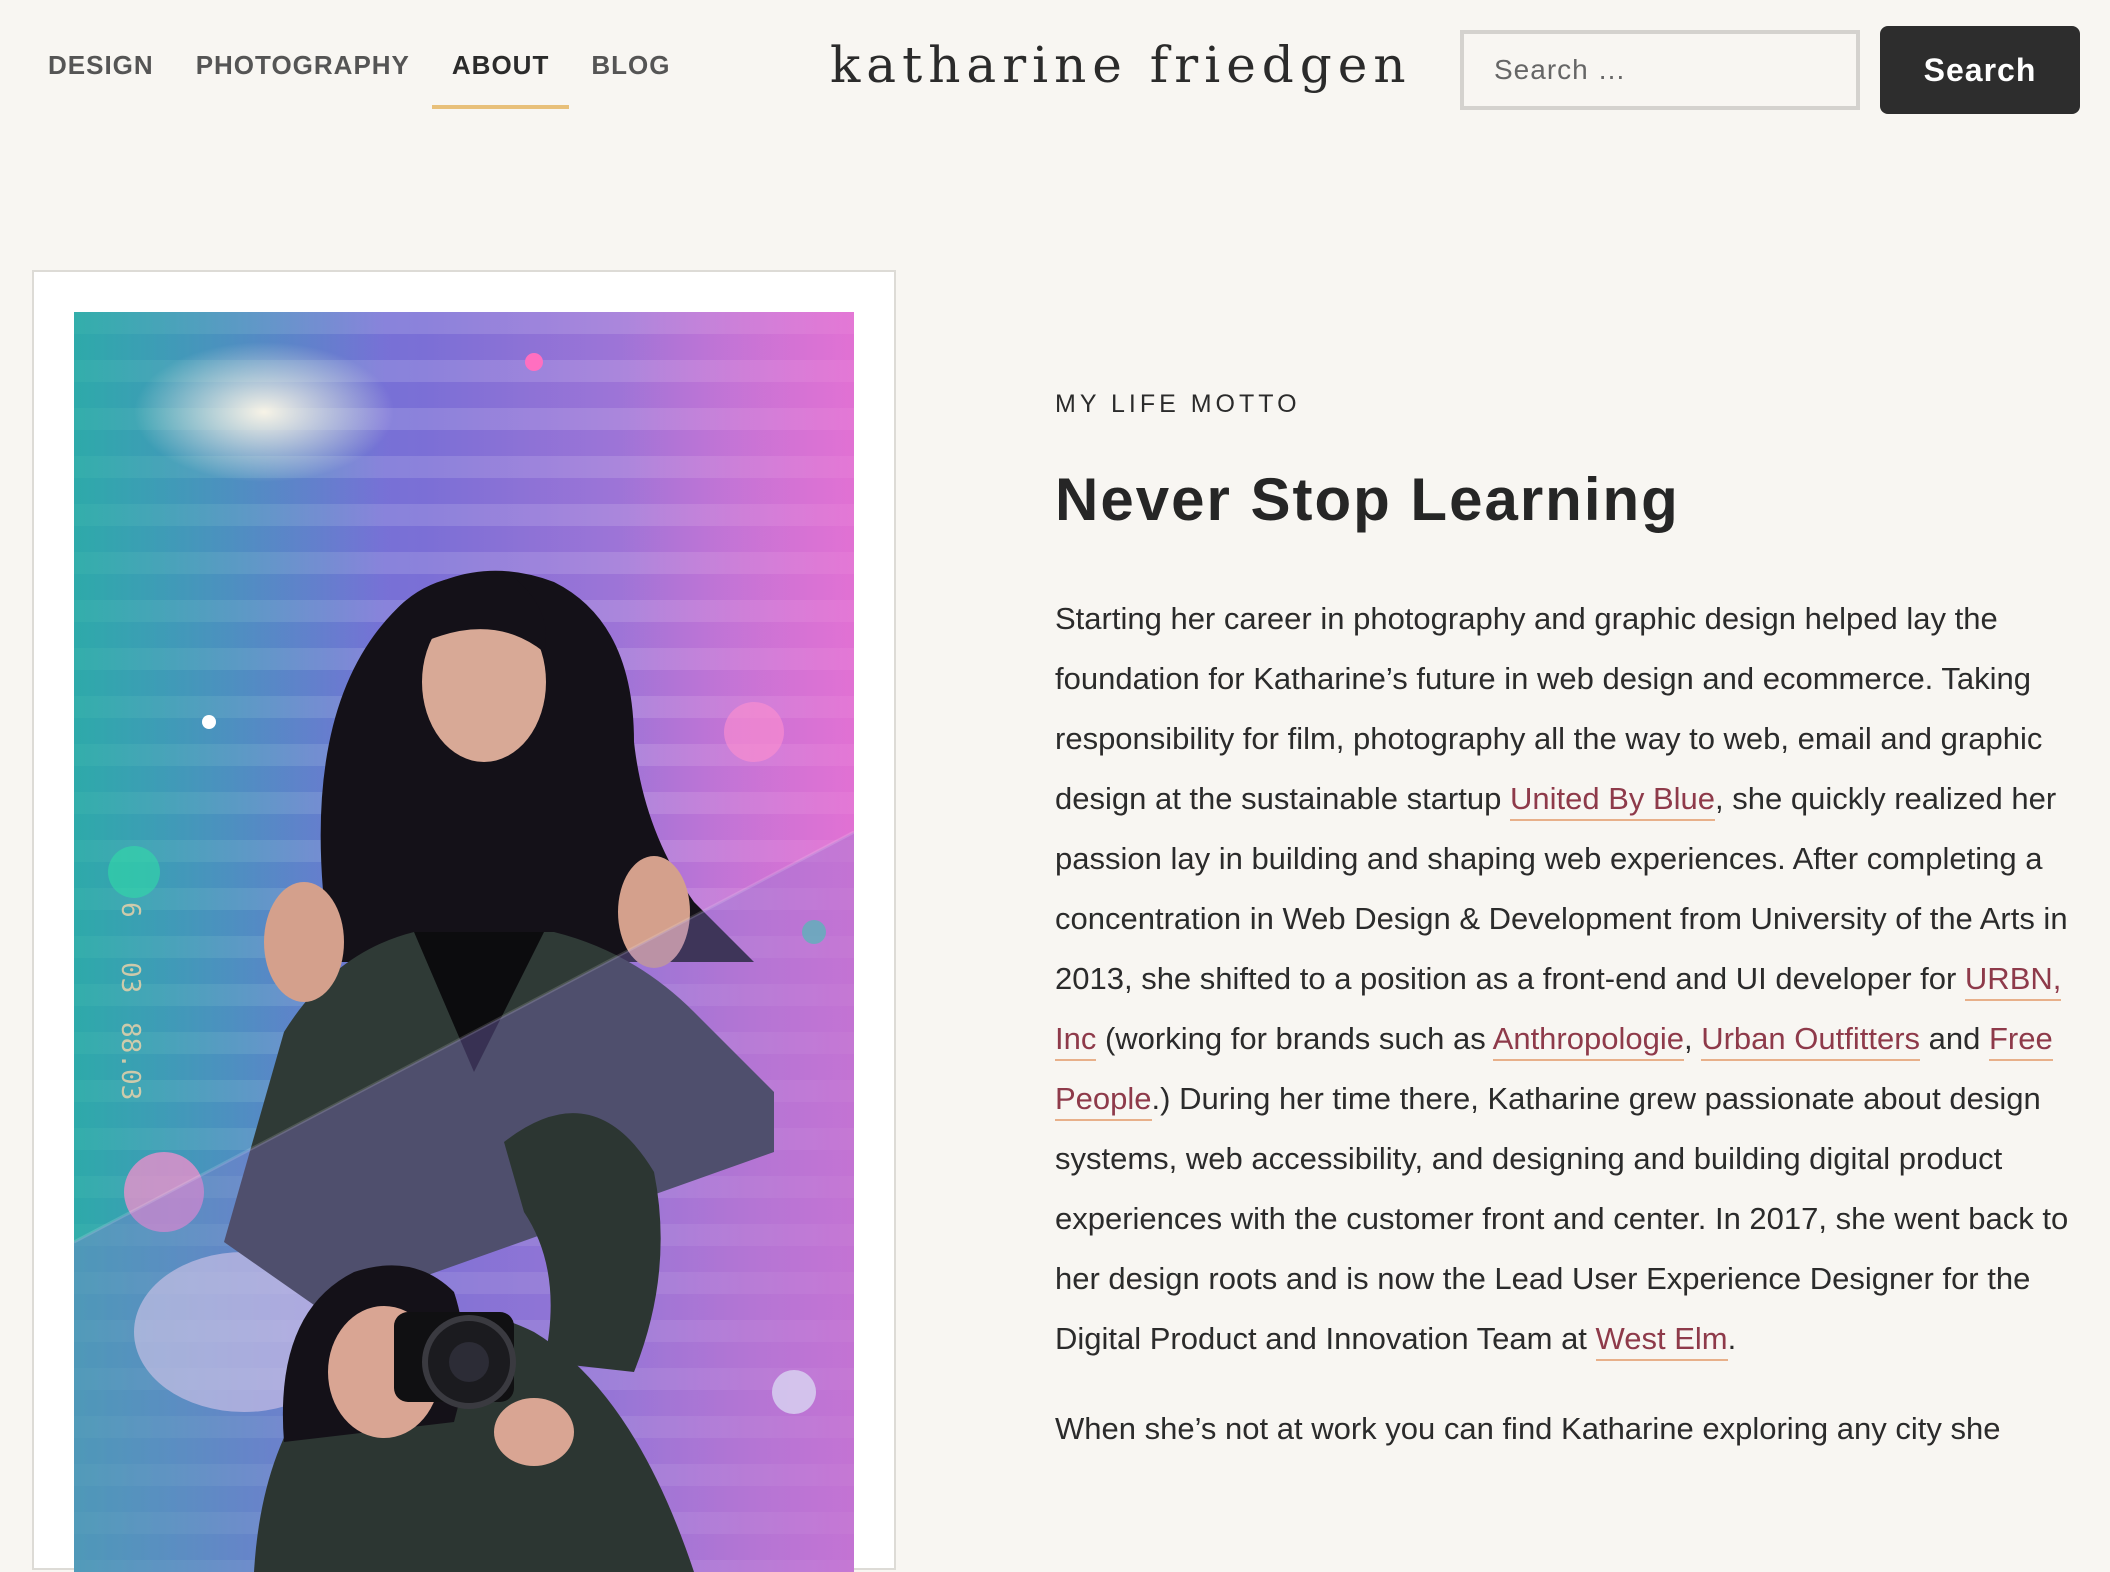 The width and height of the screenshot is (2110, 1572). What do you see at coordinates (1294, 1038) in the screenshot?
I see `bio-text-3: (working for brands such as` at bounding box center [1294, 1038].